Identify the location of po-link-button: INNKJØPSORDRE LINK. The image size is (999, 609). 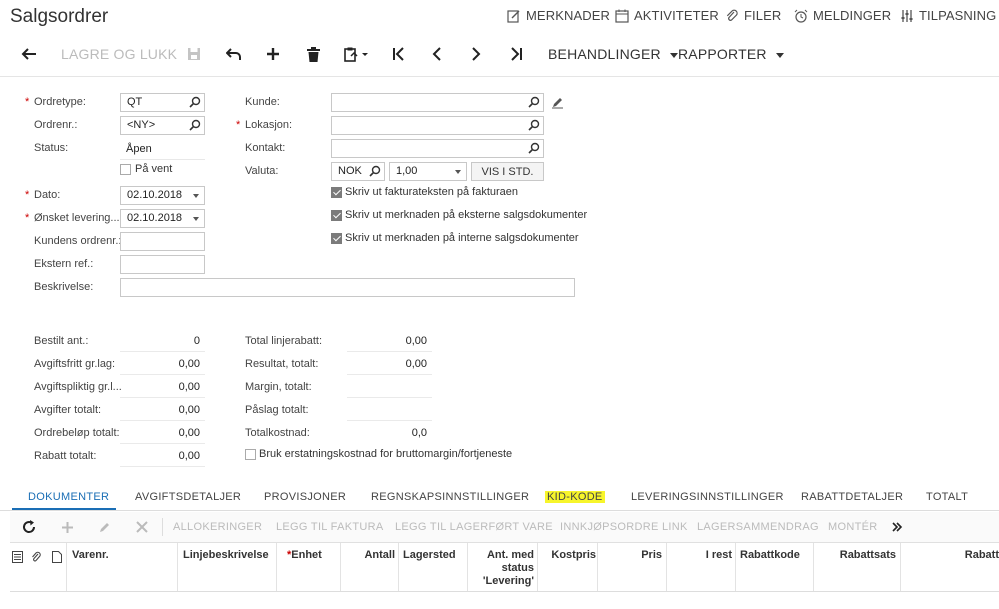
(624, 527).